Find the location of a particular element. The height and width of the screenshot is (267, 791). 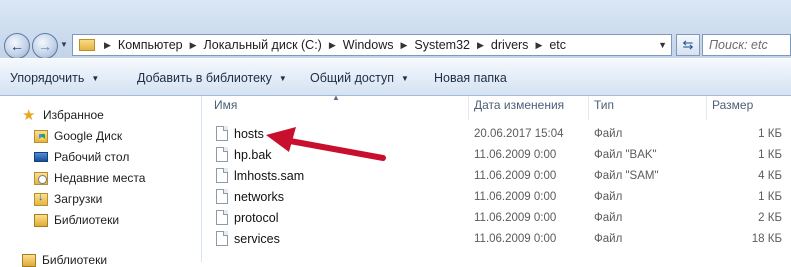

file-name: protocol is located at coordinates (256, 218).